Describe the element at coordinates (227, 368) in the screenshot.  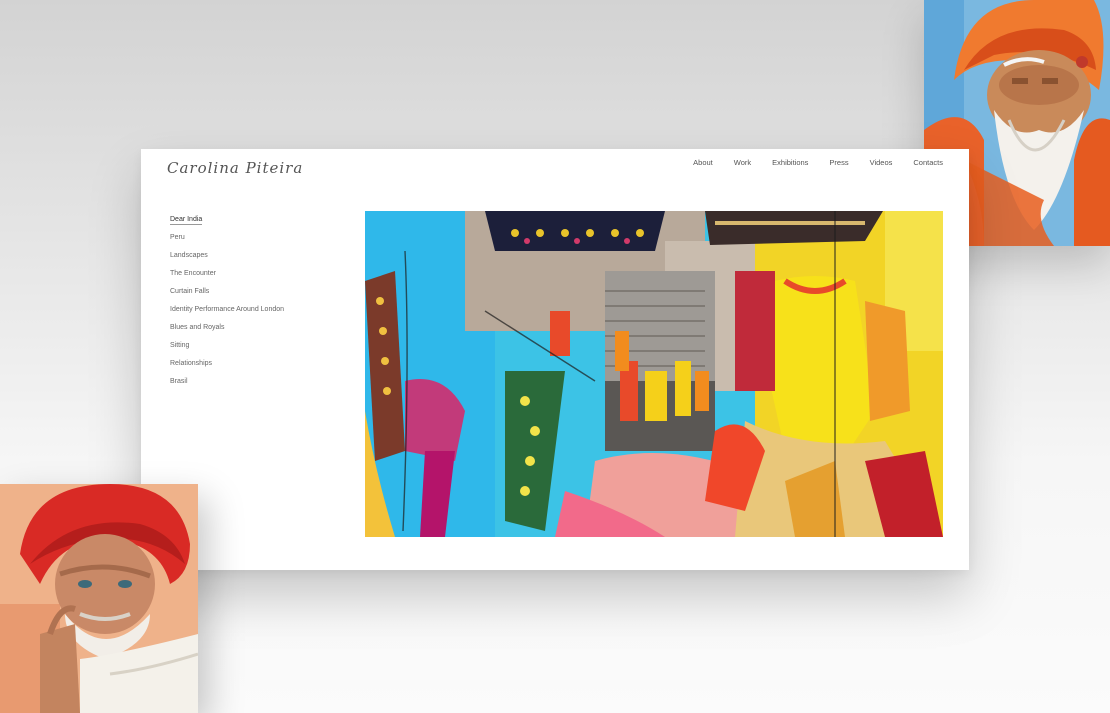
I see `series-item-relationships: Relationships` at that location.